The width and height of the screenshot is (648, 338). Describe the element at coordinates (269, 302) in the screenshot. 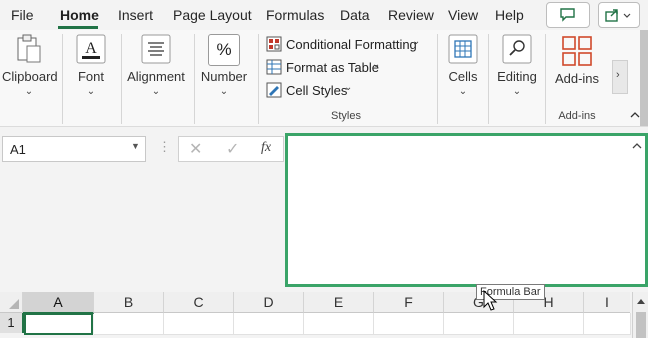

I see `column-header: D` at that location.